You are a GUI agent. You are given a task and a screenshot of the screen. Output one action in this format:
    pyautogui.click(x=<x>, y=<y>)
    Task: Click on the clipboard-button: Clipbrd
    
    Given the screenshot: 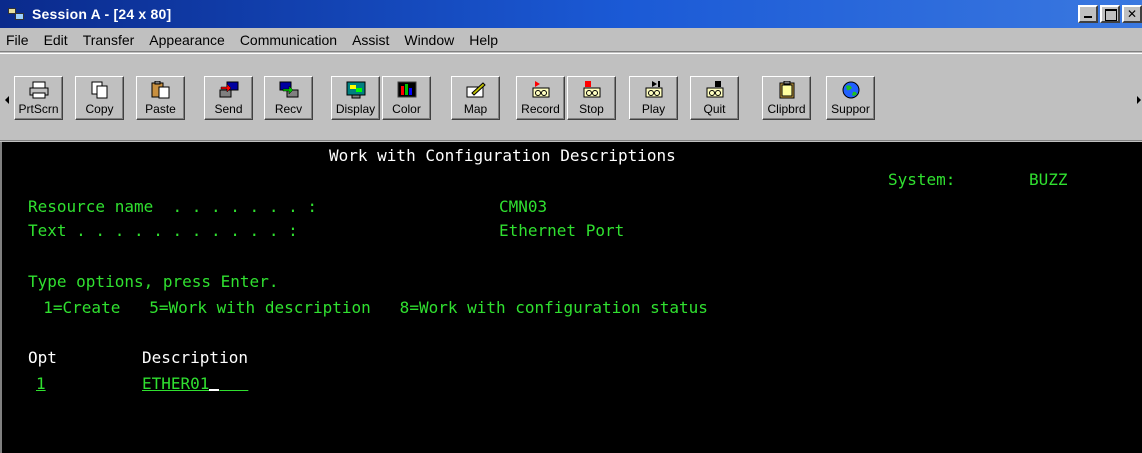 What is the action you would take?
    pyautogui.click(x=786, y=98)
    